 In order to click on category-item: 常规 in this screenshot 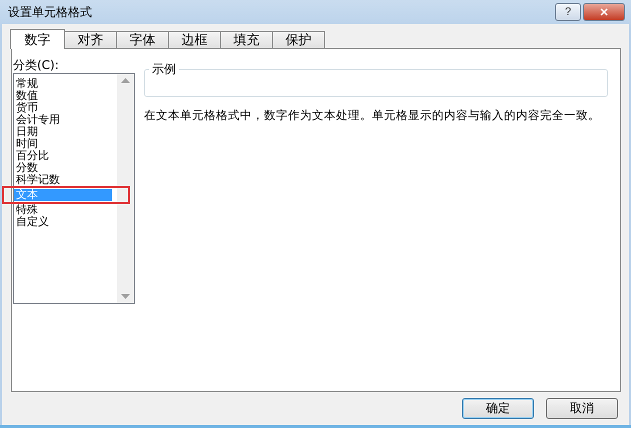, I will do `click(65, 84)`.